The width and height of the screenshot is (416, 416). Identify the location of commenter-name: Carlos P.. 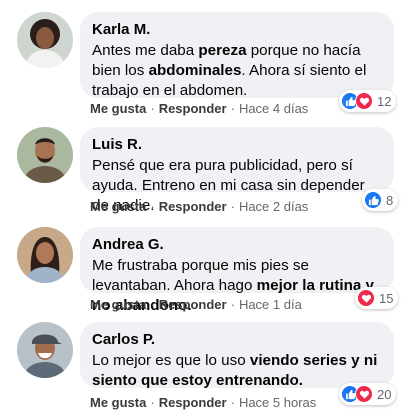
(237, 339).